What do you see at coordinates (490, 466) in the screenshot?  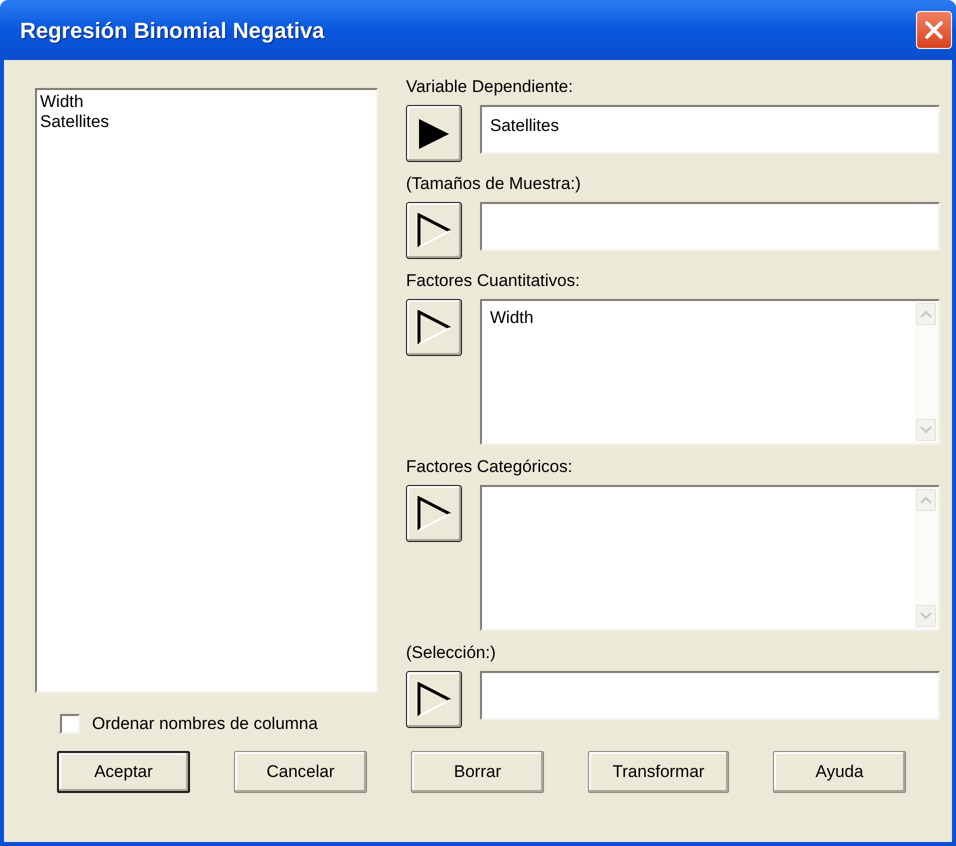 I see `field-label: Factores Categóricos:` at bounding box center [490, 466].